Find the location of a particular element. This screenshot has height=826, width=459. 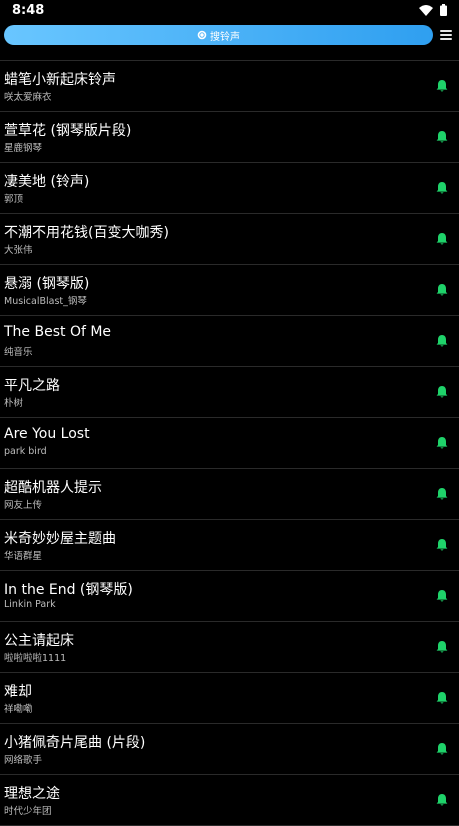

song-title: 米奇妙妙屋主题曲 is located at coordinates (60, 539).